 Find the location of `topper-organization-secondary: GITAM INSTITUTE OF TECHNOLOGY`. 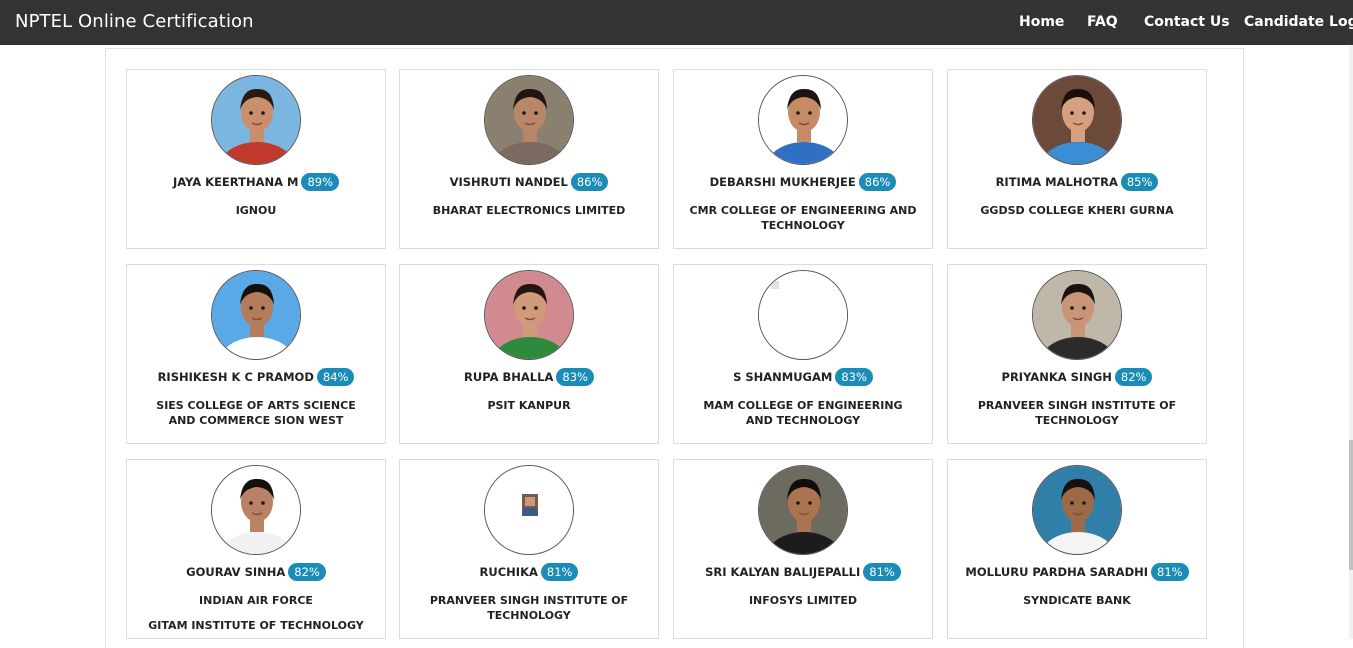

topper-organization-secondary: GITAM INSTITUTE OF TECHNOLOGY is located at coordinates (256, 625).